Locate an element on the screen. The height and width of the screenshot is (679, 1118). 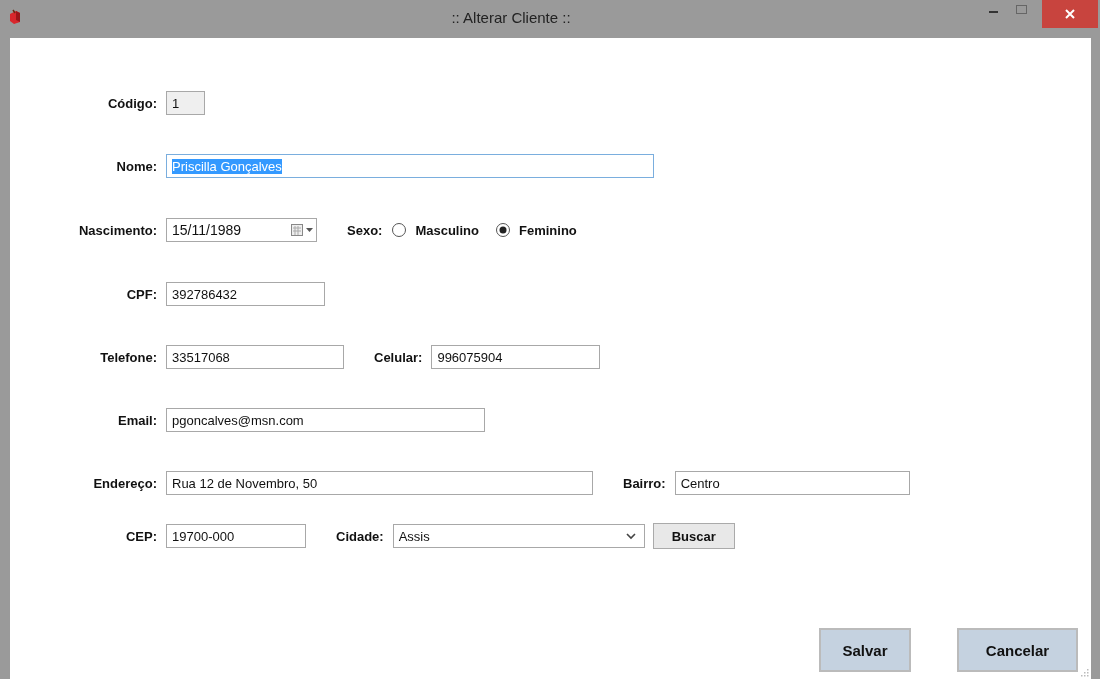
input-field: 33517068 is located at coordinates (255, 357).